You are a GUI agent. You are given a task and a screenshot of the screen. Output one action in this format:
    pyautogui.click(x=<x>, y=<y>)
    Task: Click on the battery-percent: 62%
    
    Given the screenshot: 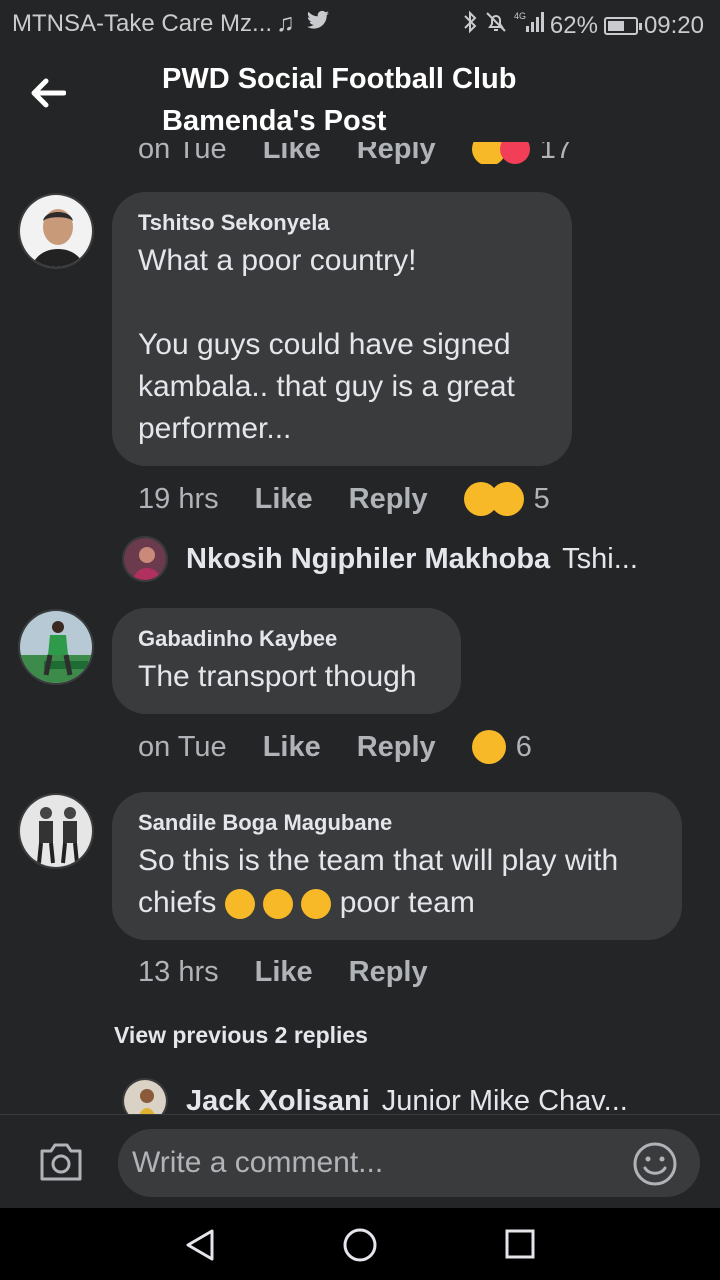 What is the action you would take?
    pyautogui.click(x=573, y=25)
    